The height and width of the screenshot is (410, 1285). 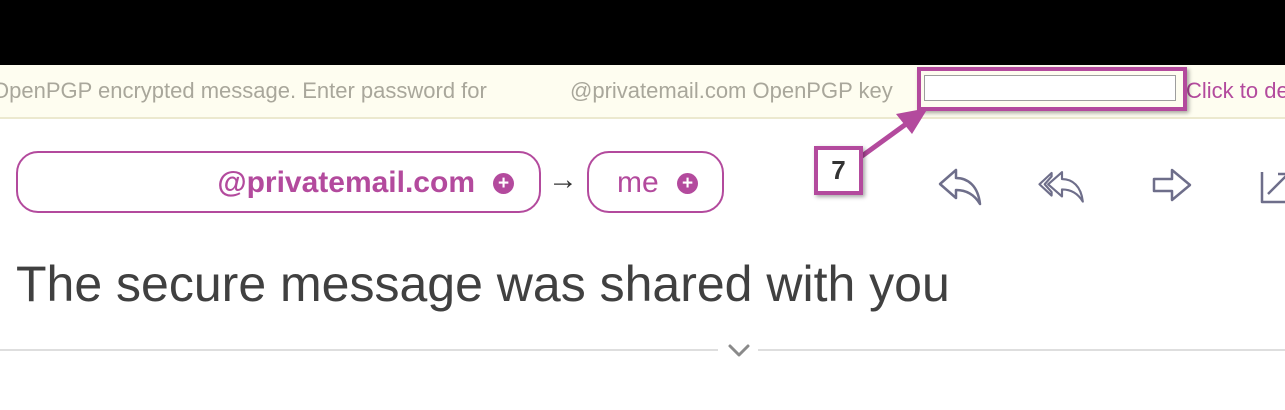 What do you see at coordinates (563, 179) in the screenshot?
I see `recipient-arrow: →` at bounding box center [563, 179].